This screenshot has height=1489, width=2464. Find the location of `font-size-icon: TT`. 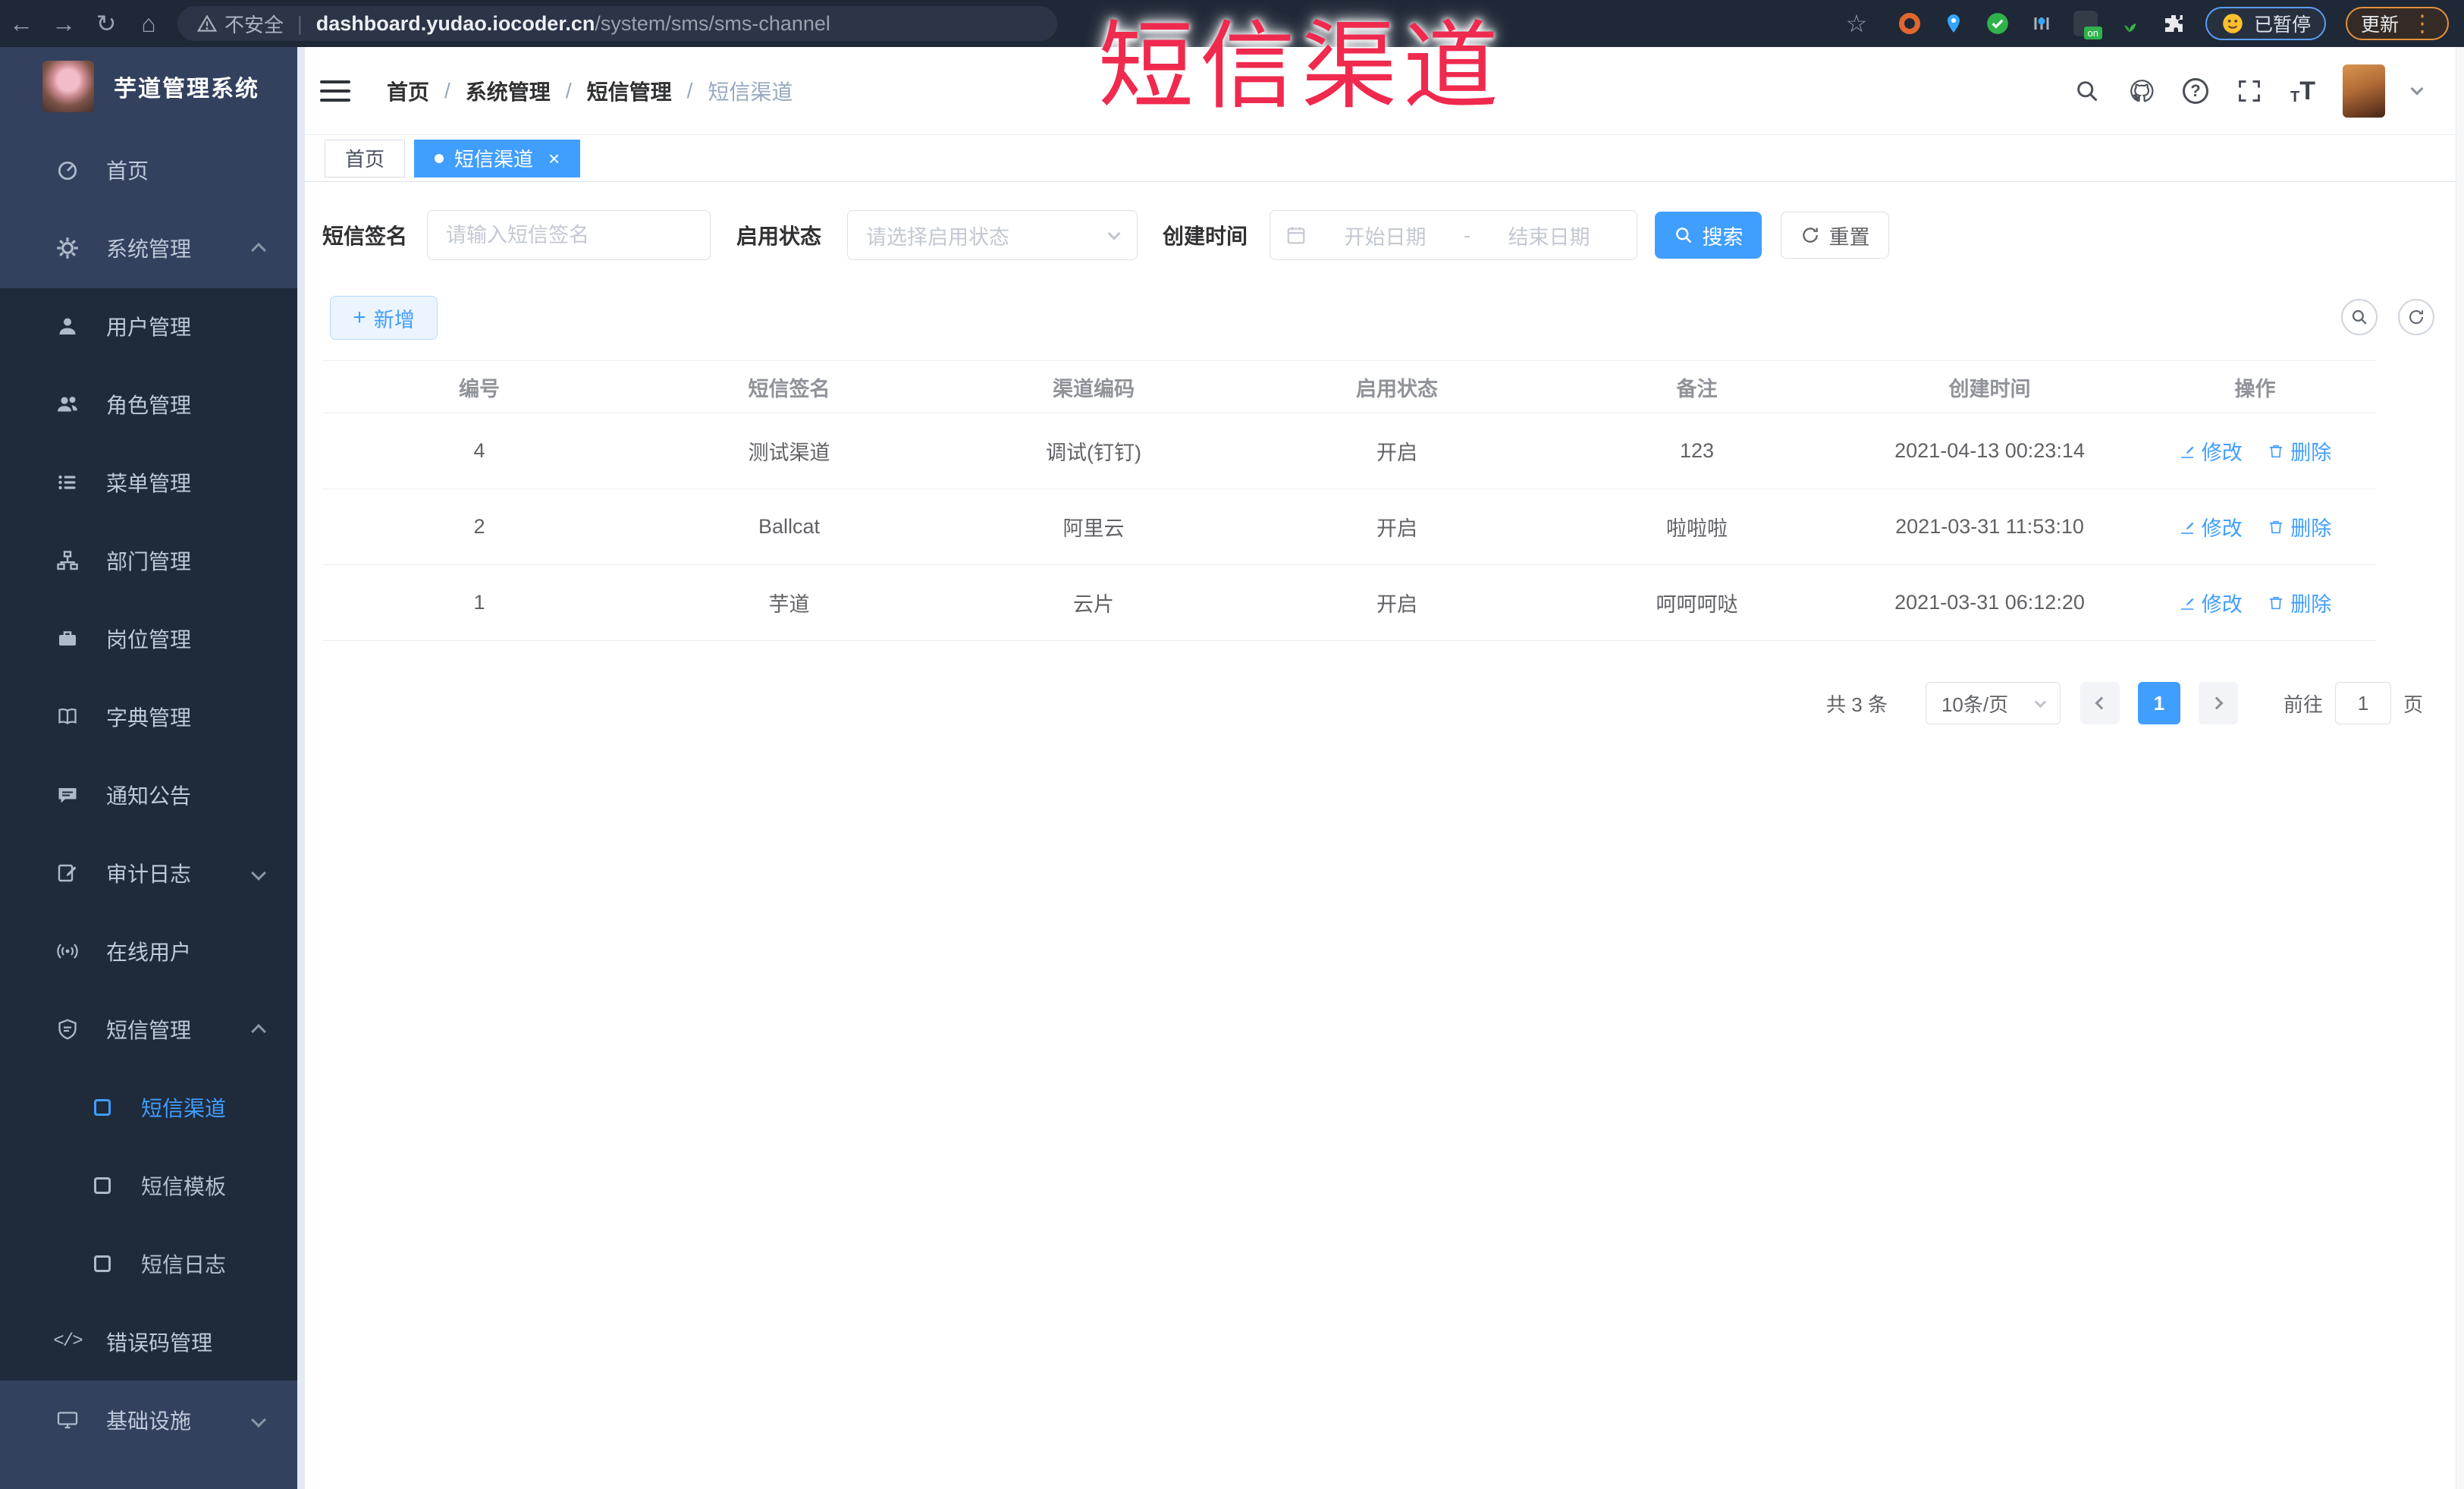

font-size-icon: TT is located at coordinates (2302, 91).